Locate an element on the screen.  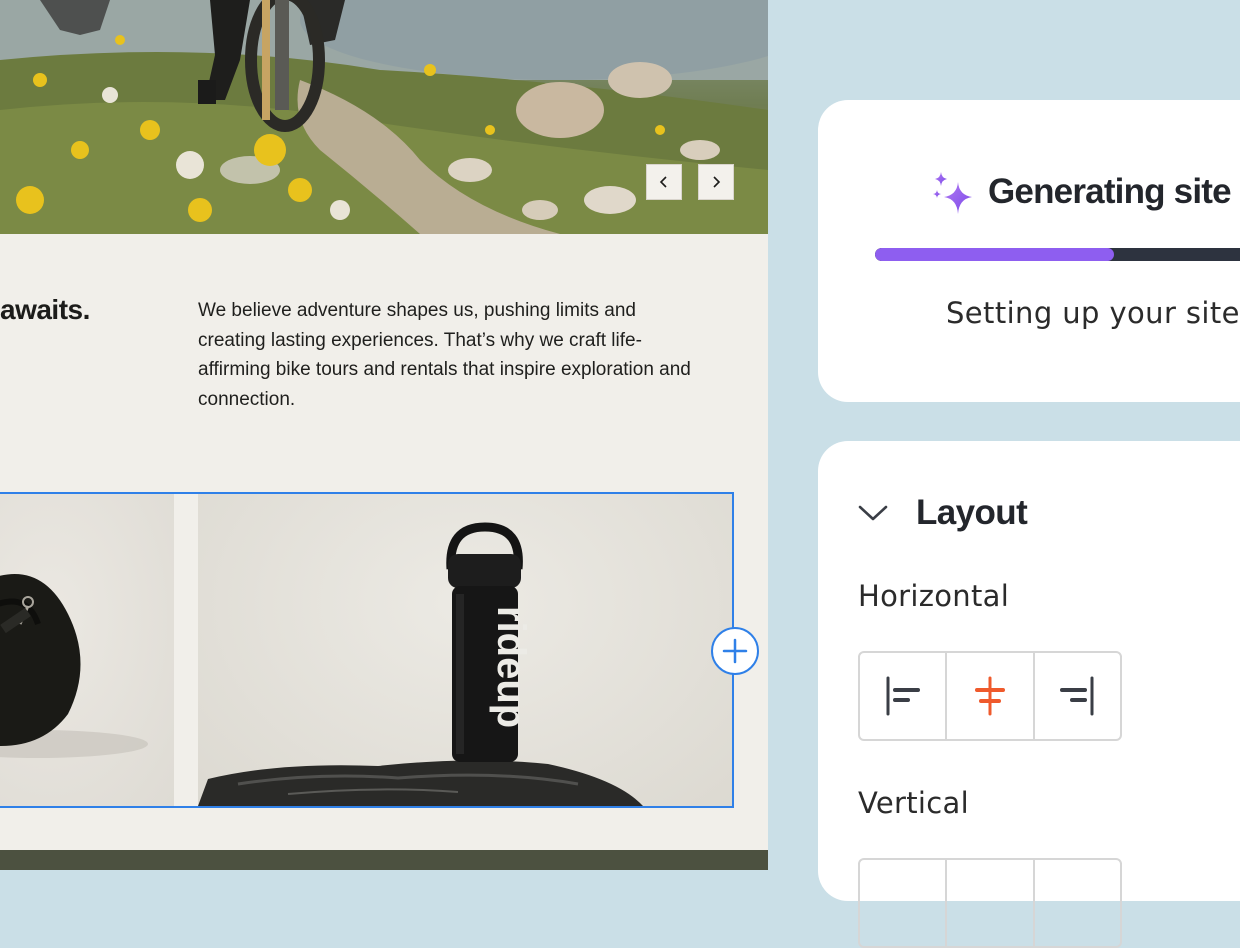
water-bottle-illustration: rideup is located at coordinates (420, 664).